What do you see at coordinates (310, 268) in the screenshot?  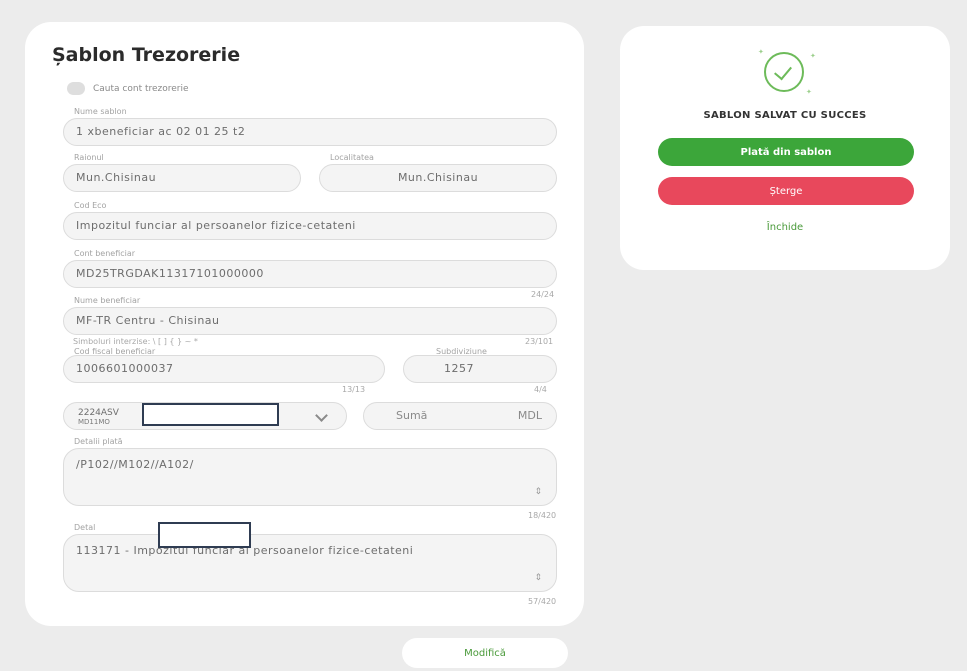 I see `beneficiary-account-field: Cont beneficiar MD25TRGDAK11317101000000` at bounding box center [310, 268].